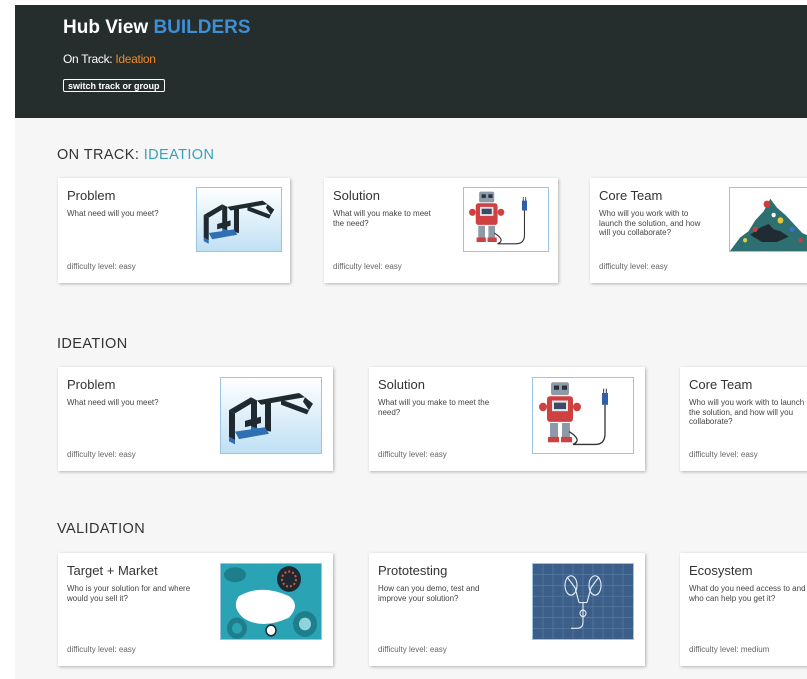 The width and height of the screenshot is (807, 679). I want to click on card-title: Target + Market, so click(112, 570).